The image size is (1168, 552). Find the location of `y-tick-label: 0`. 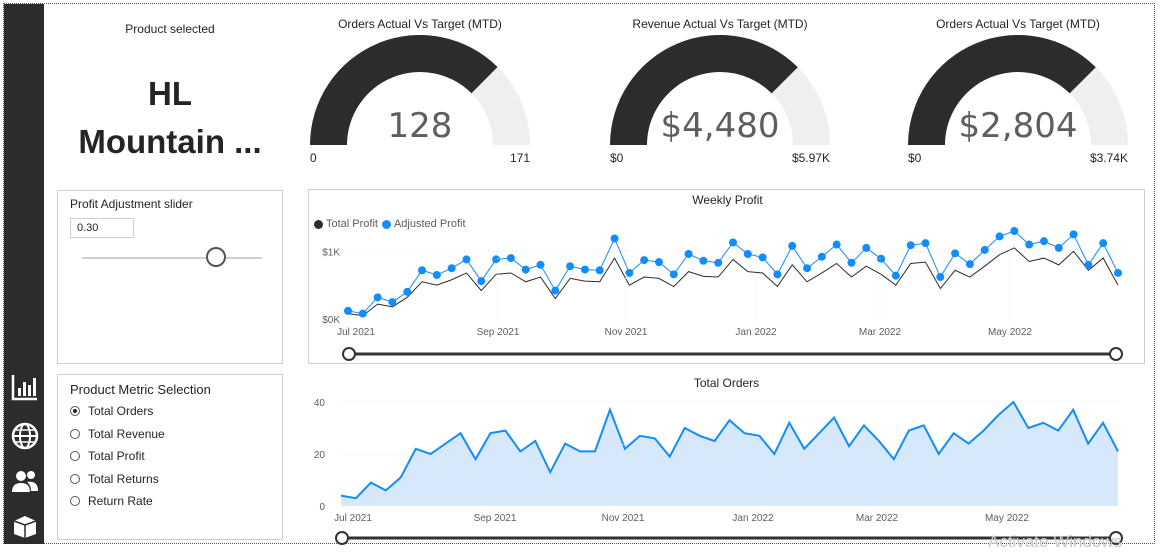

y-tick-label: 0 is located at coordinates (322, 507).